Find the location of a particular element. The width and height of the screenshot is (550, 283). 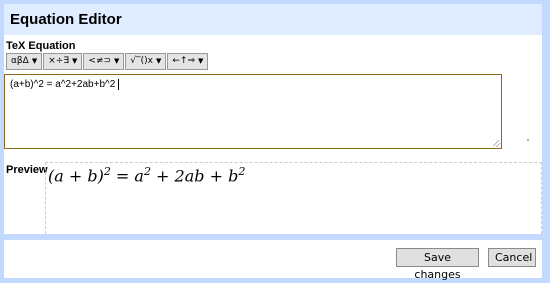

greek-letters-label: αβΔ is located at coordinates (20, 61).